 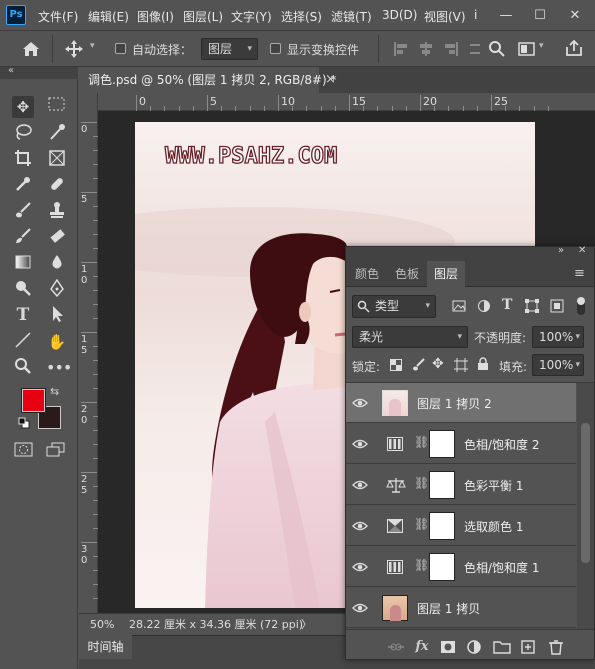 I want to click on menu-file: 文件(F), so click(x=58, y=16).